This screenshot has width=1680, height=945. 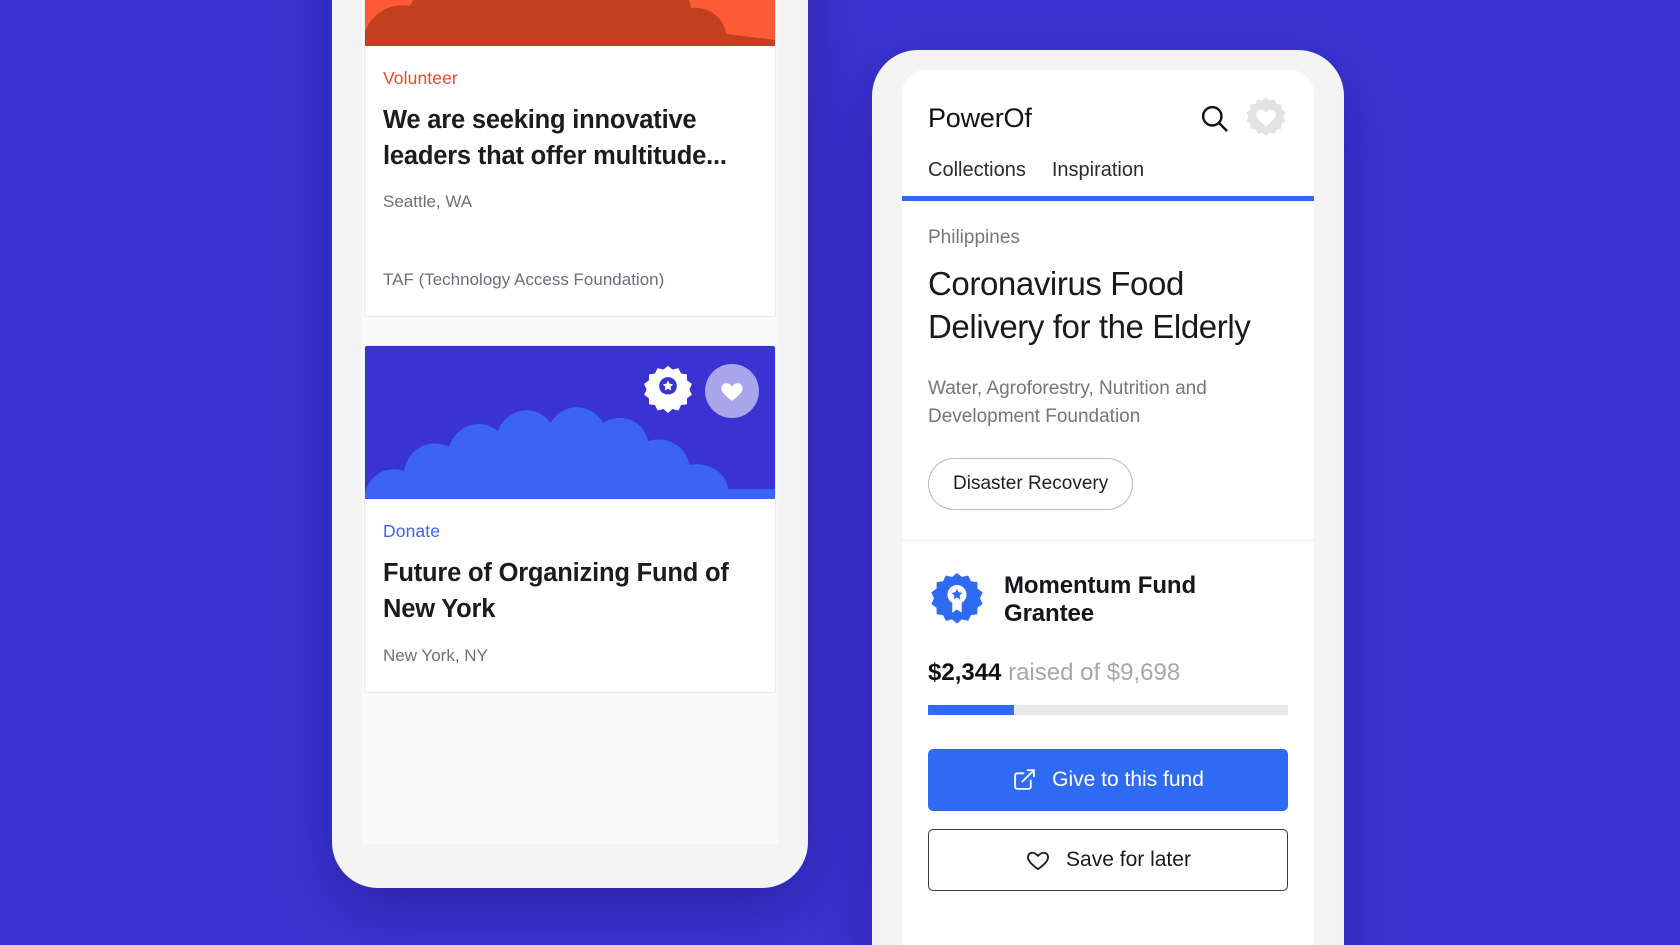 I want to click on search-button, so click(x=1214, y=118).